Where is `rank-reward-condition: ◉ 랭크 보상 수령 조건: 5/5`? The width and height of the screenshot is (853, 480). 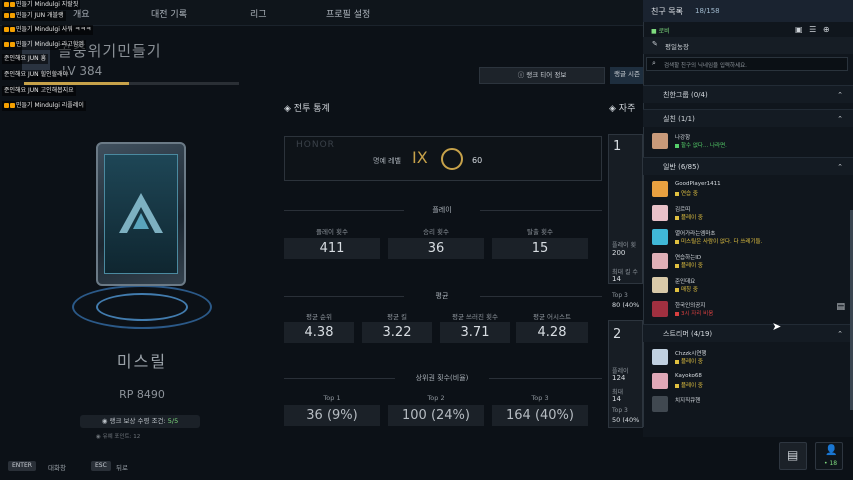 rank-reward-condition: ◉ 랭크 보상 수령 조건: 5/5 is located at coordinates (140, 421).